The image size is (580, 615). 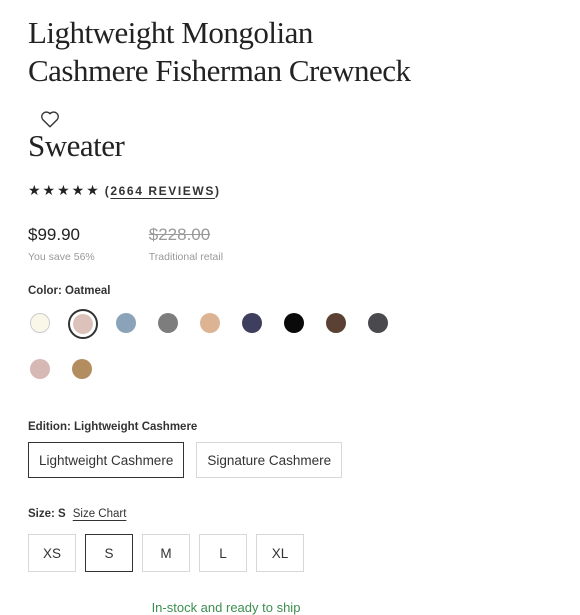 I want to click on color-swatch-navy, so click(x=252, y=323).